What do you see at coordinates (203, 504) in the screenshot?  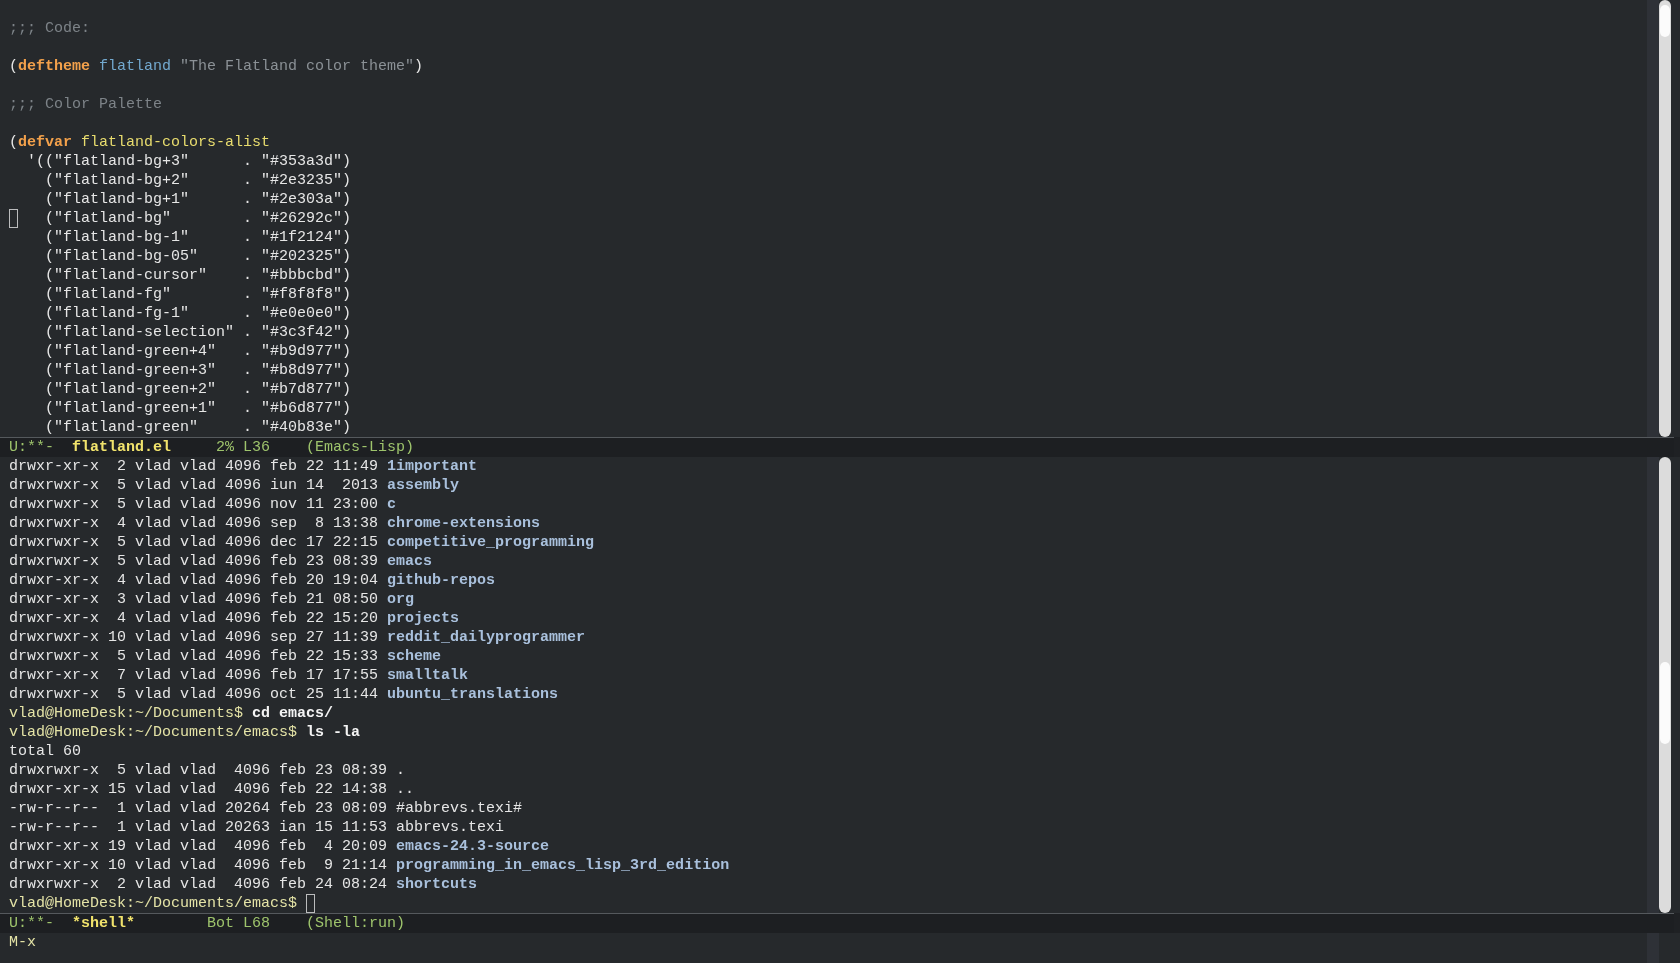 I see `terminal-line: drwxrwxr-x 5 vlad vlad 4096 nov 11 23:00 c` at bounding box center [203, 504].